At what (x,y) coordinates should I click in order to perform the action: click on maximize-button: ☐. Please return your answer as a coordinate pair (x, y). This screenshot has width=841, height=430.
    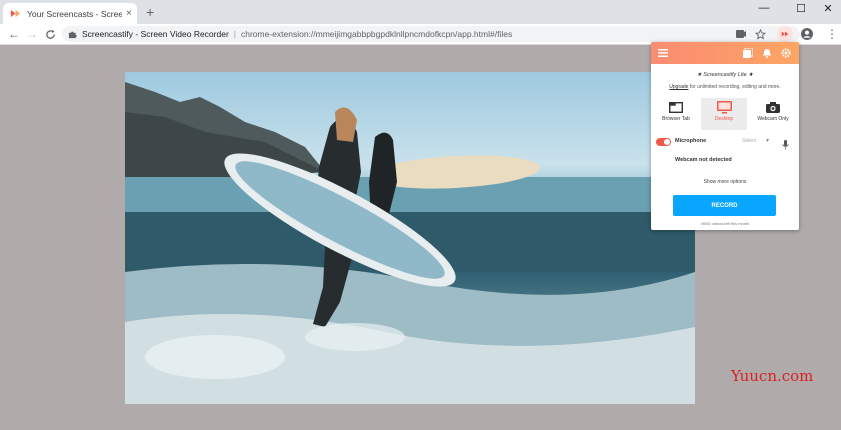
    Looking at the image, I should click on (801, 8).